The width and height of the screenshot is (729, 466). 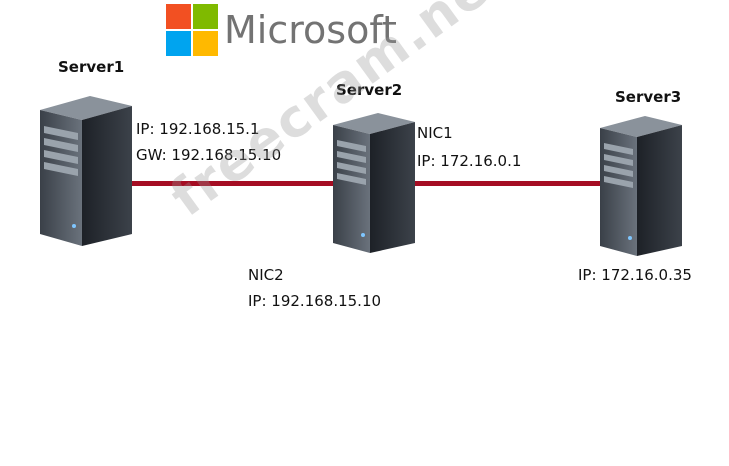 What do you see at coordinates (374, 183) in the screenshot?
I see `server2-icon` at bounding box center [374, 183].